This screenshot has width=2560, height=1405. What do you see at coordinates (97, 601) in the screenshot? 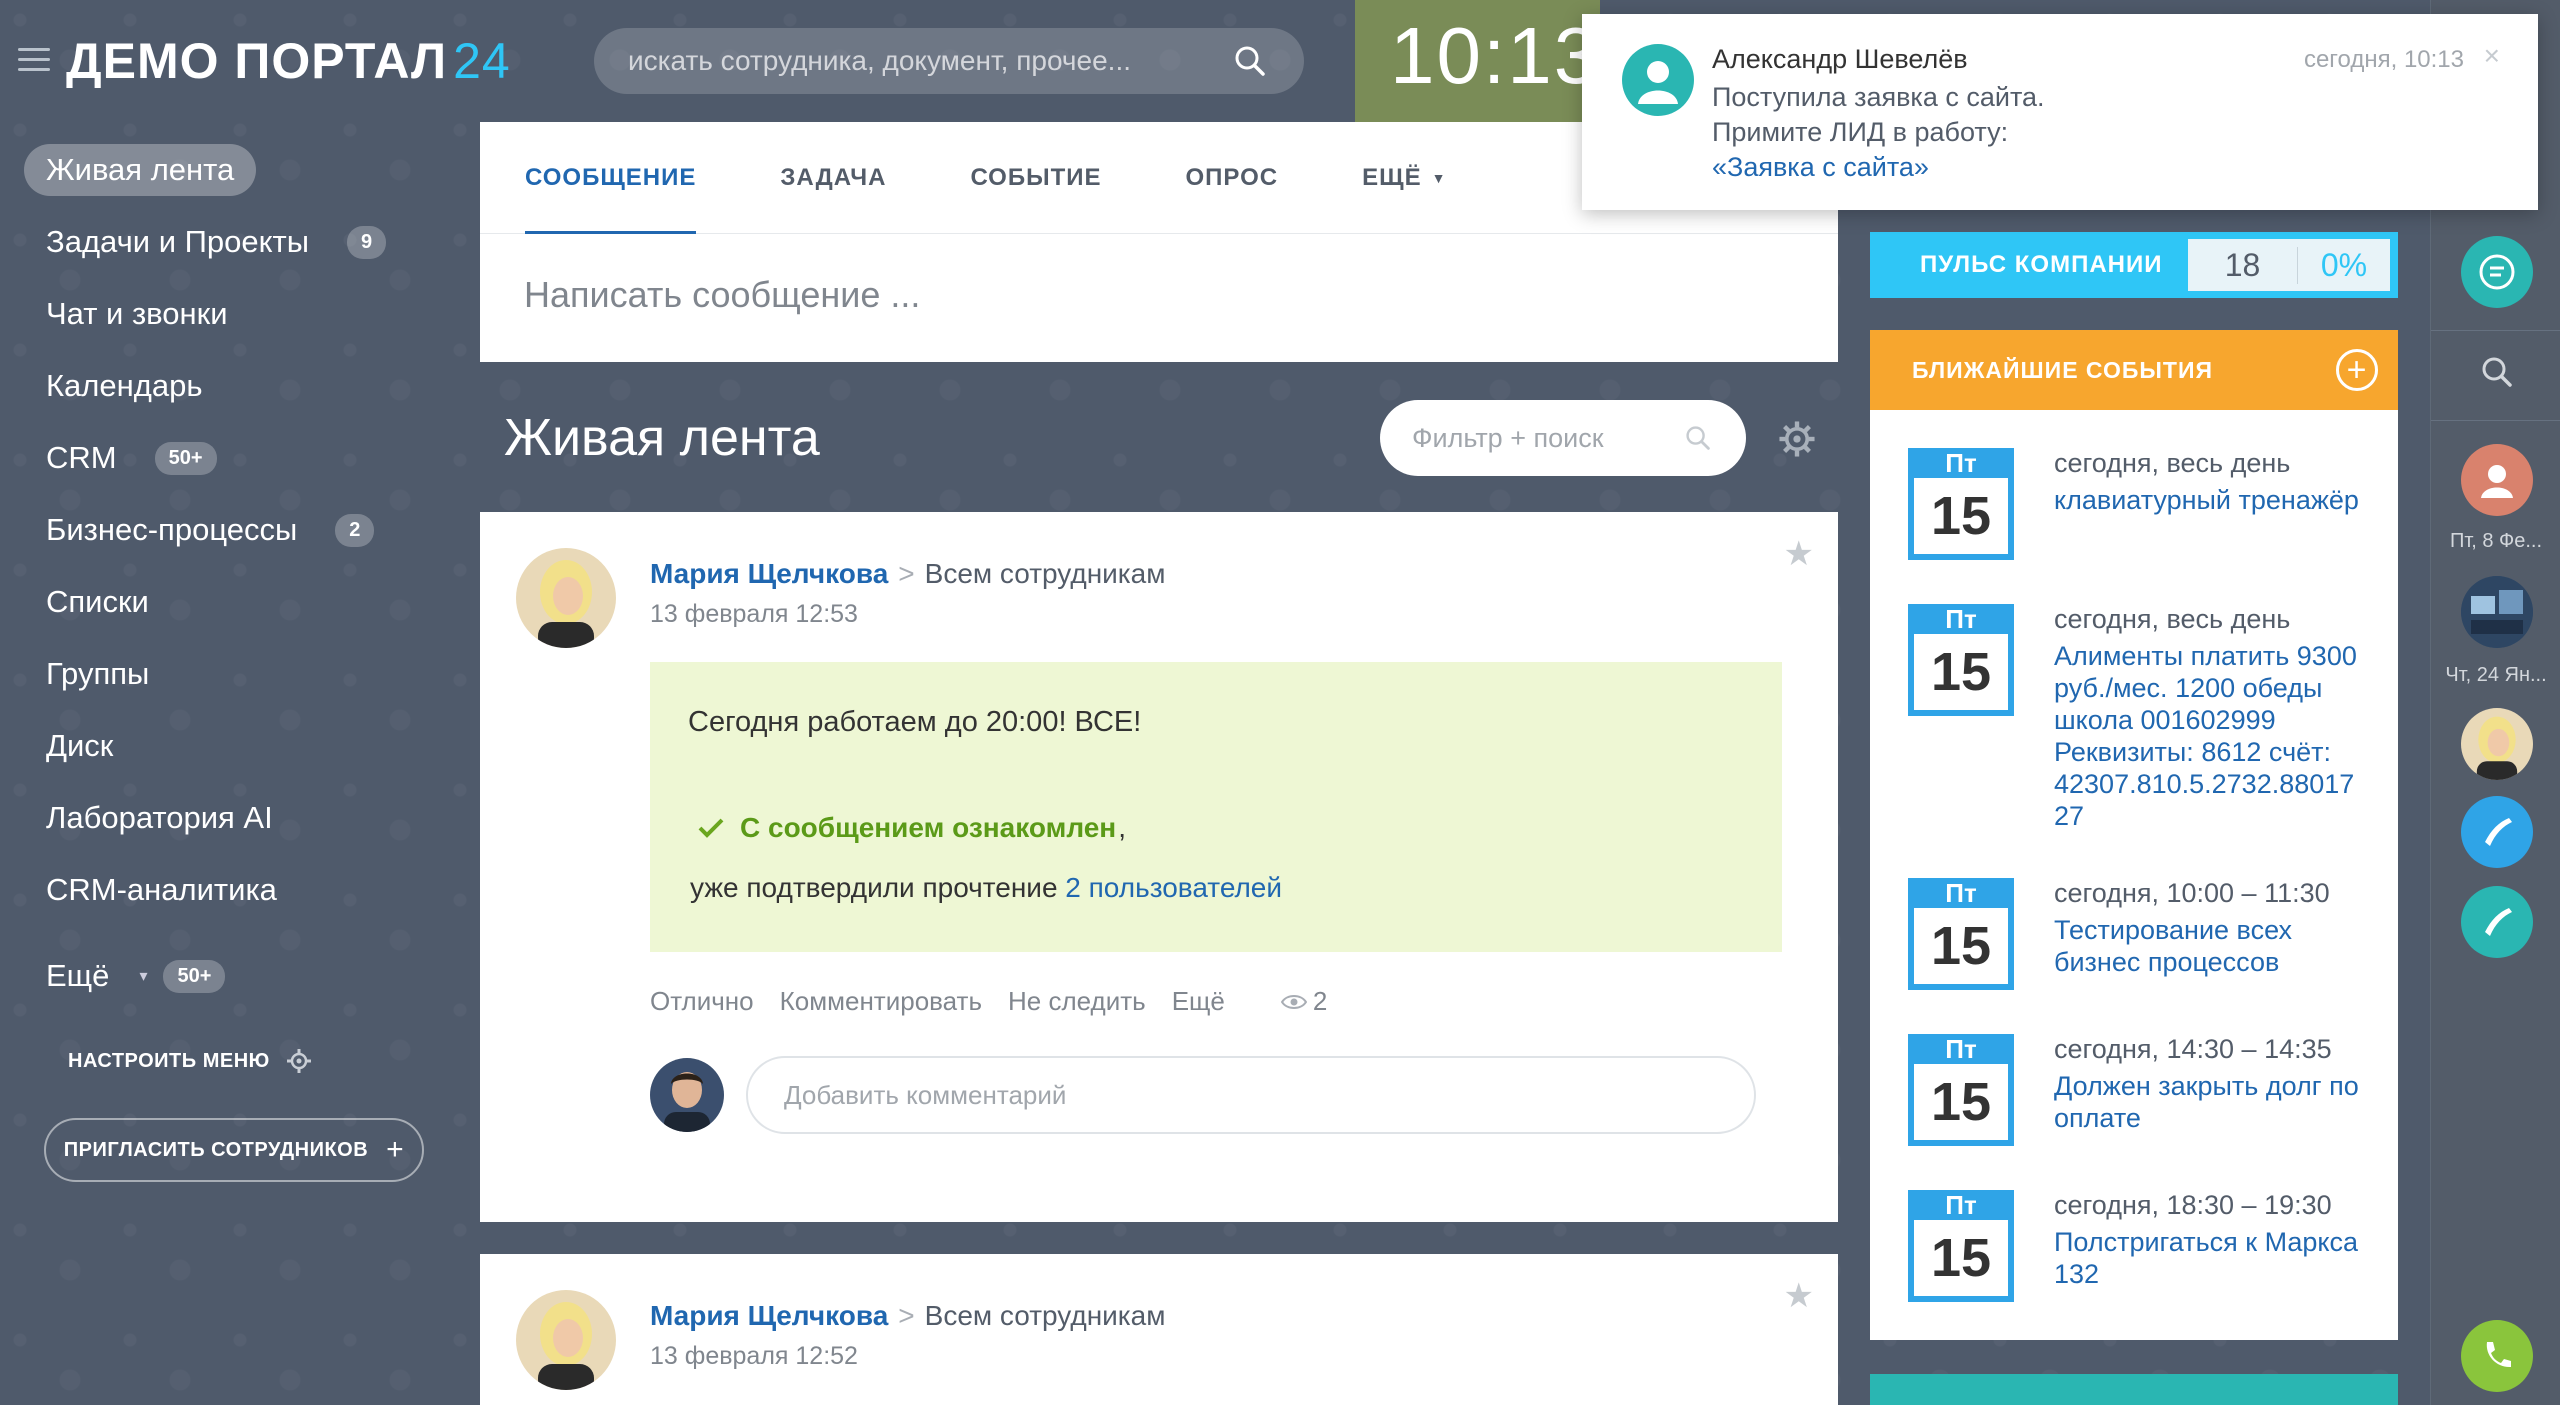
I see `nav-item-label: Списки` at bounding box center [97, 601].